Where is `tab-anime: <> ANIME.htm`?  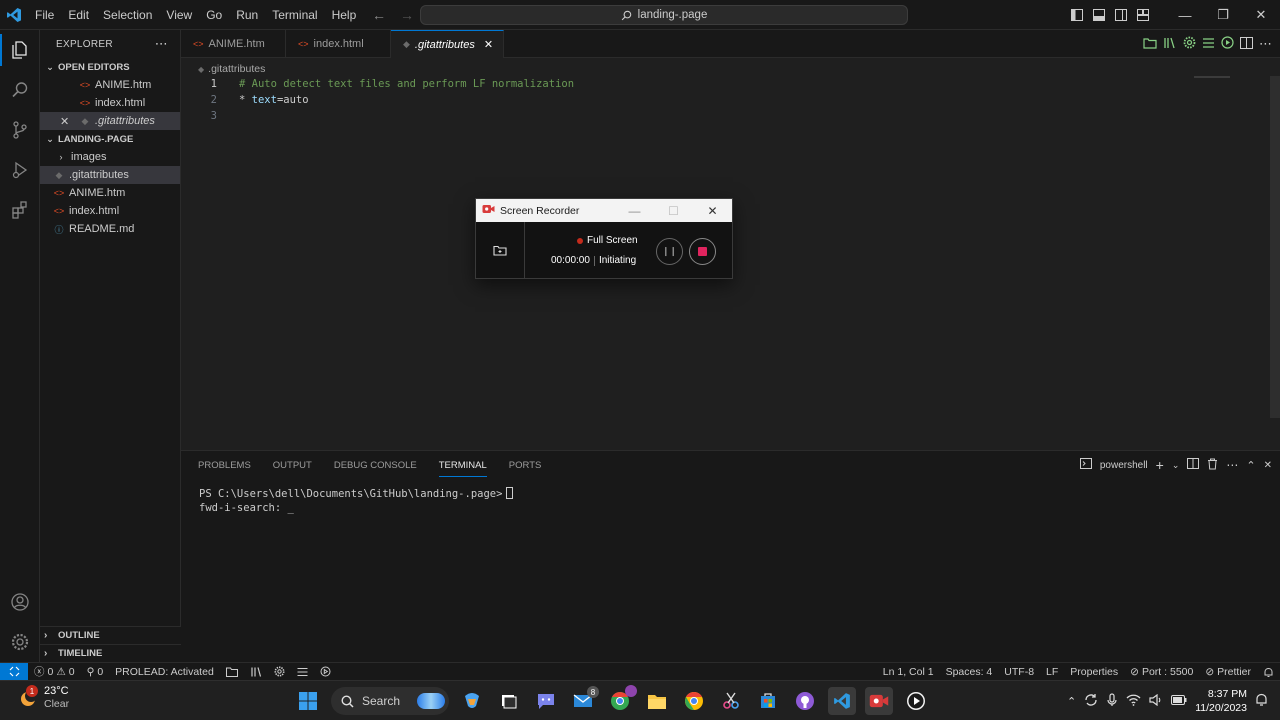 tab-anime: <> ANIME.htm is located at coordinates (233, 44).